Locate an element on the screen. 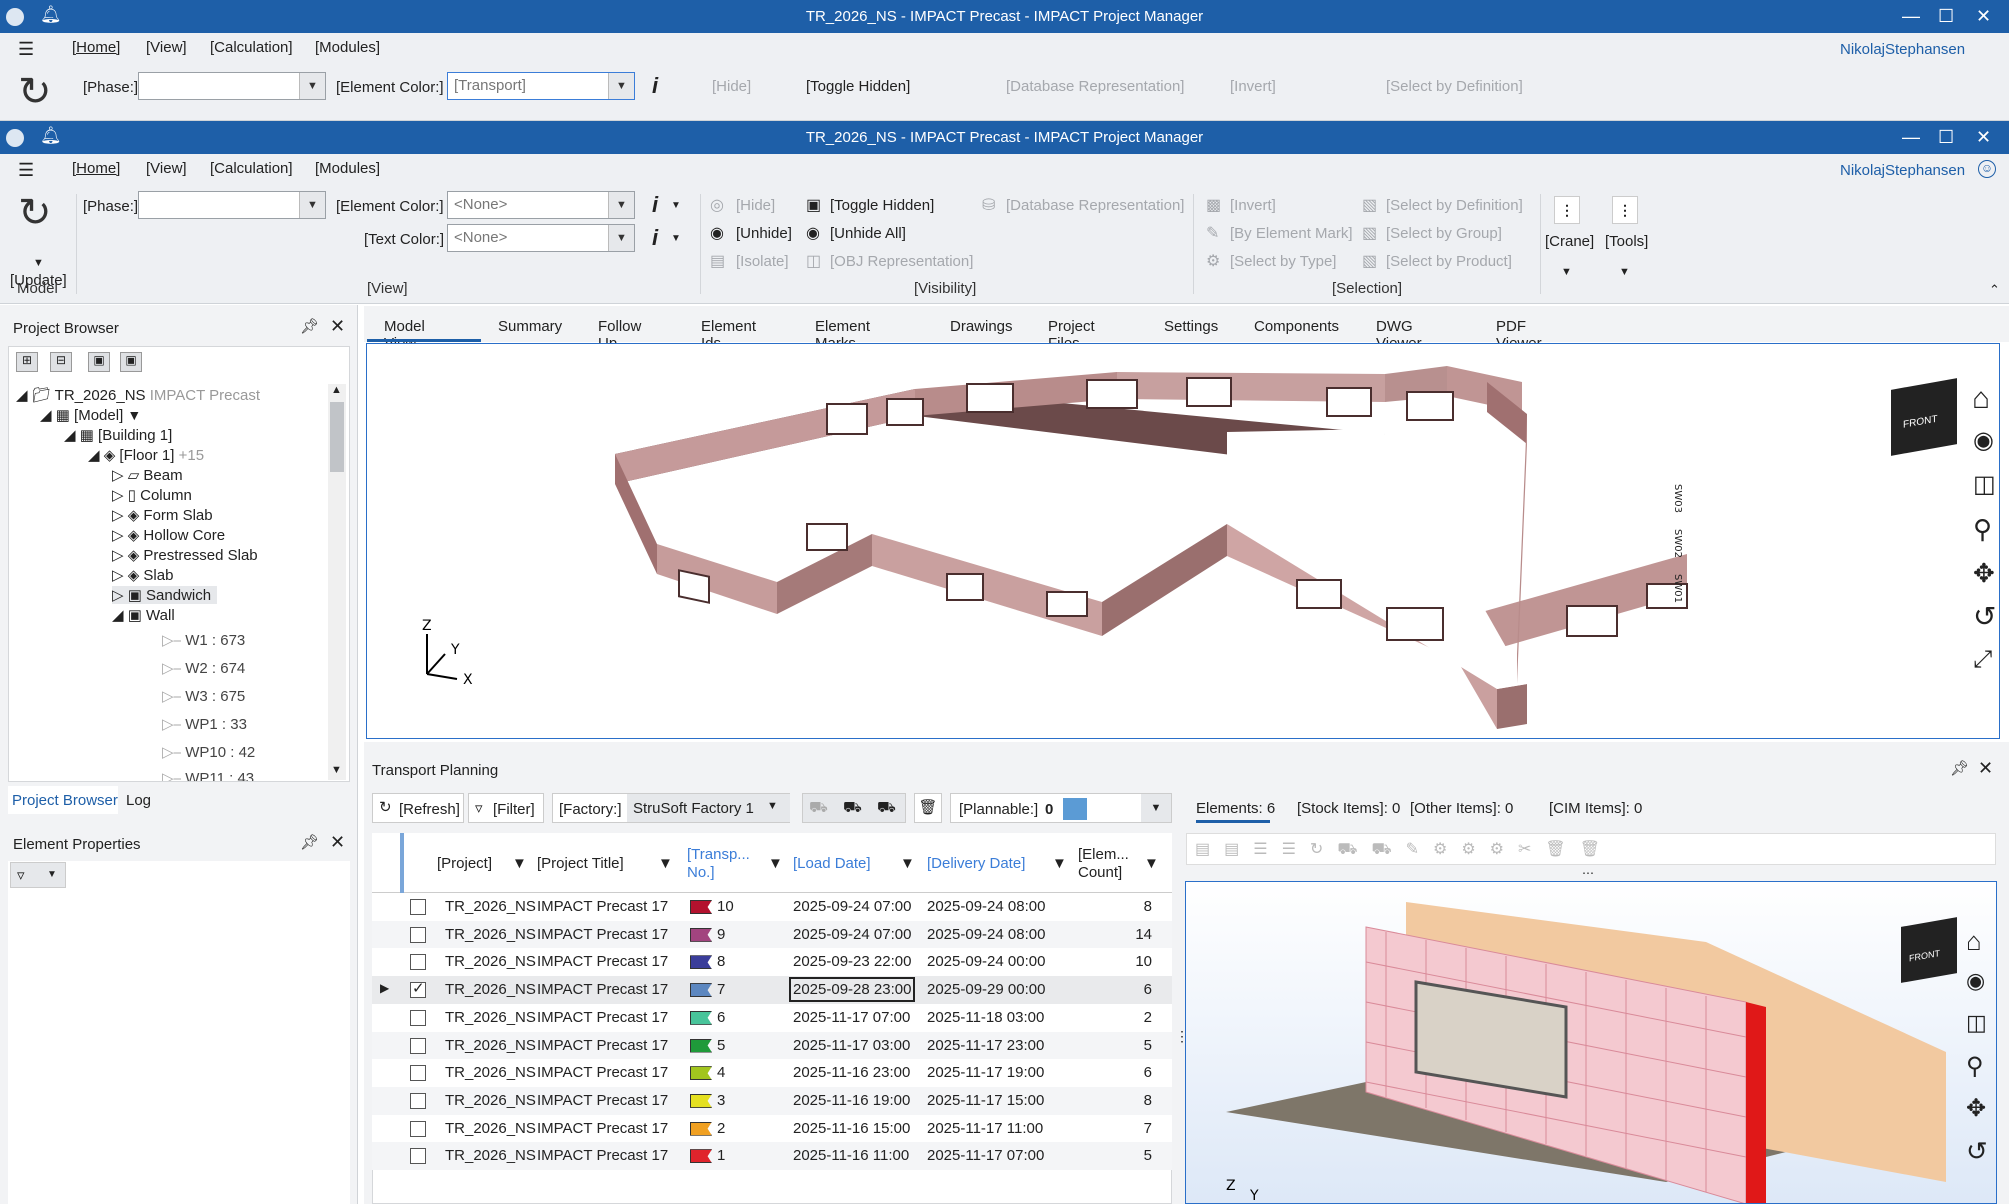  element-color-combo: <None> ▼ is located at coordinates (541, 205).